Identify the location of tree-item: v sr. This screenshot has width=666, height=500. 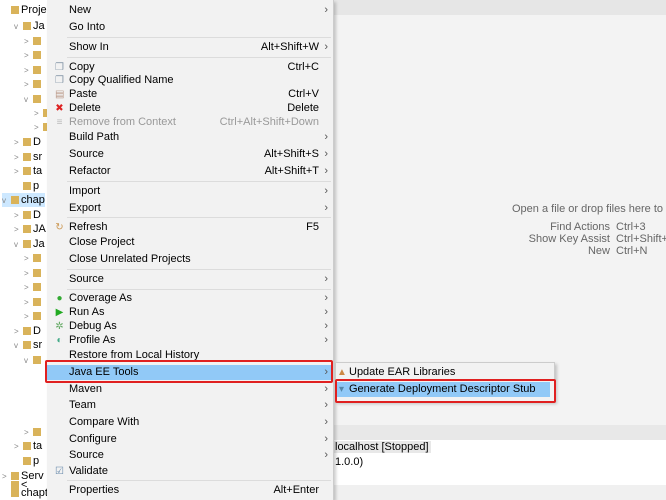
(28, 345).